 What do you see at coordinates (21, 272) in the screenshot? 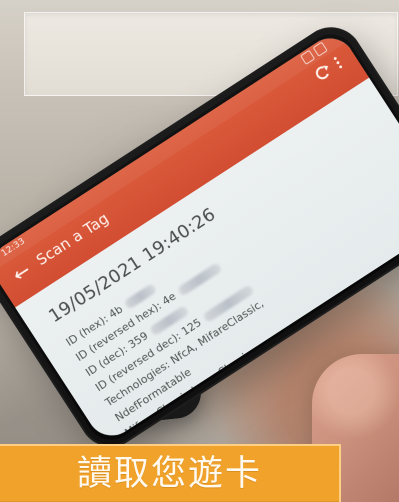
I see `arrow-left-icon: ←` at bounding box center [21, 272].